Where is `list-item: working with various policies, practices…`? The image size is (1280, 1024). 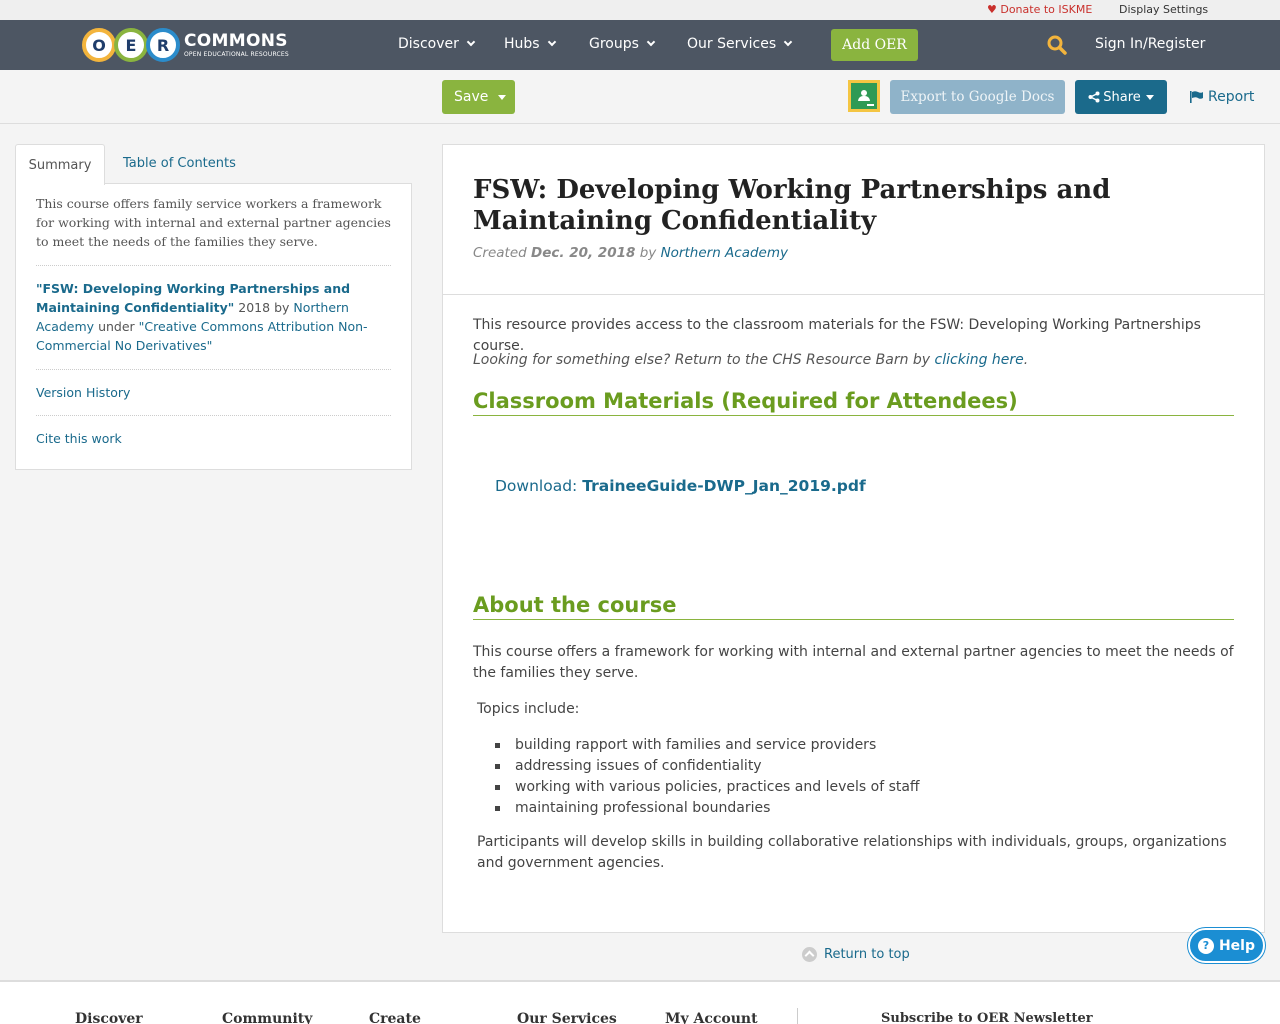 list-item: working with various policies, practices… is located at coordinates (707, 787).